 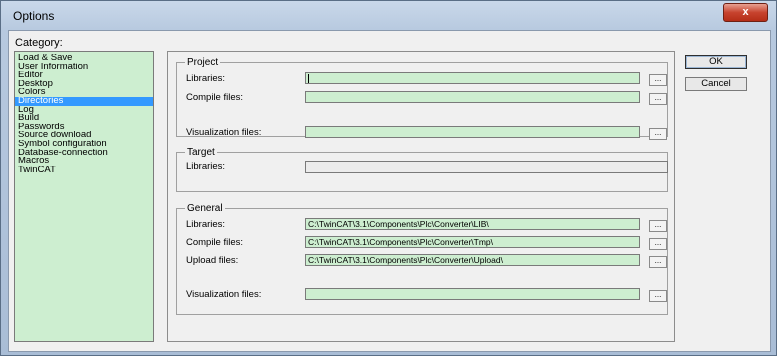 What do you see at coordinates (39, 43) in the screenshot?
I see `category-label: Category:` at bounding box center [39, 43].